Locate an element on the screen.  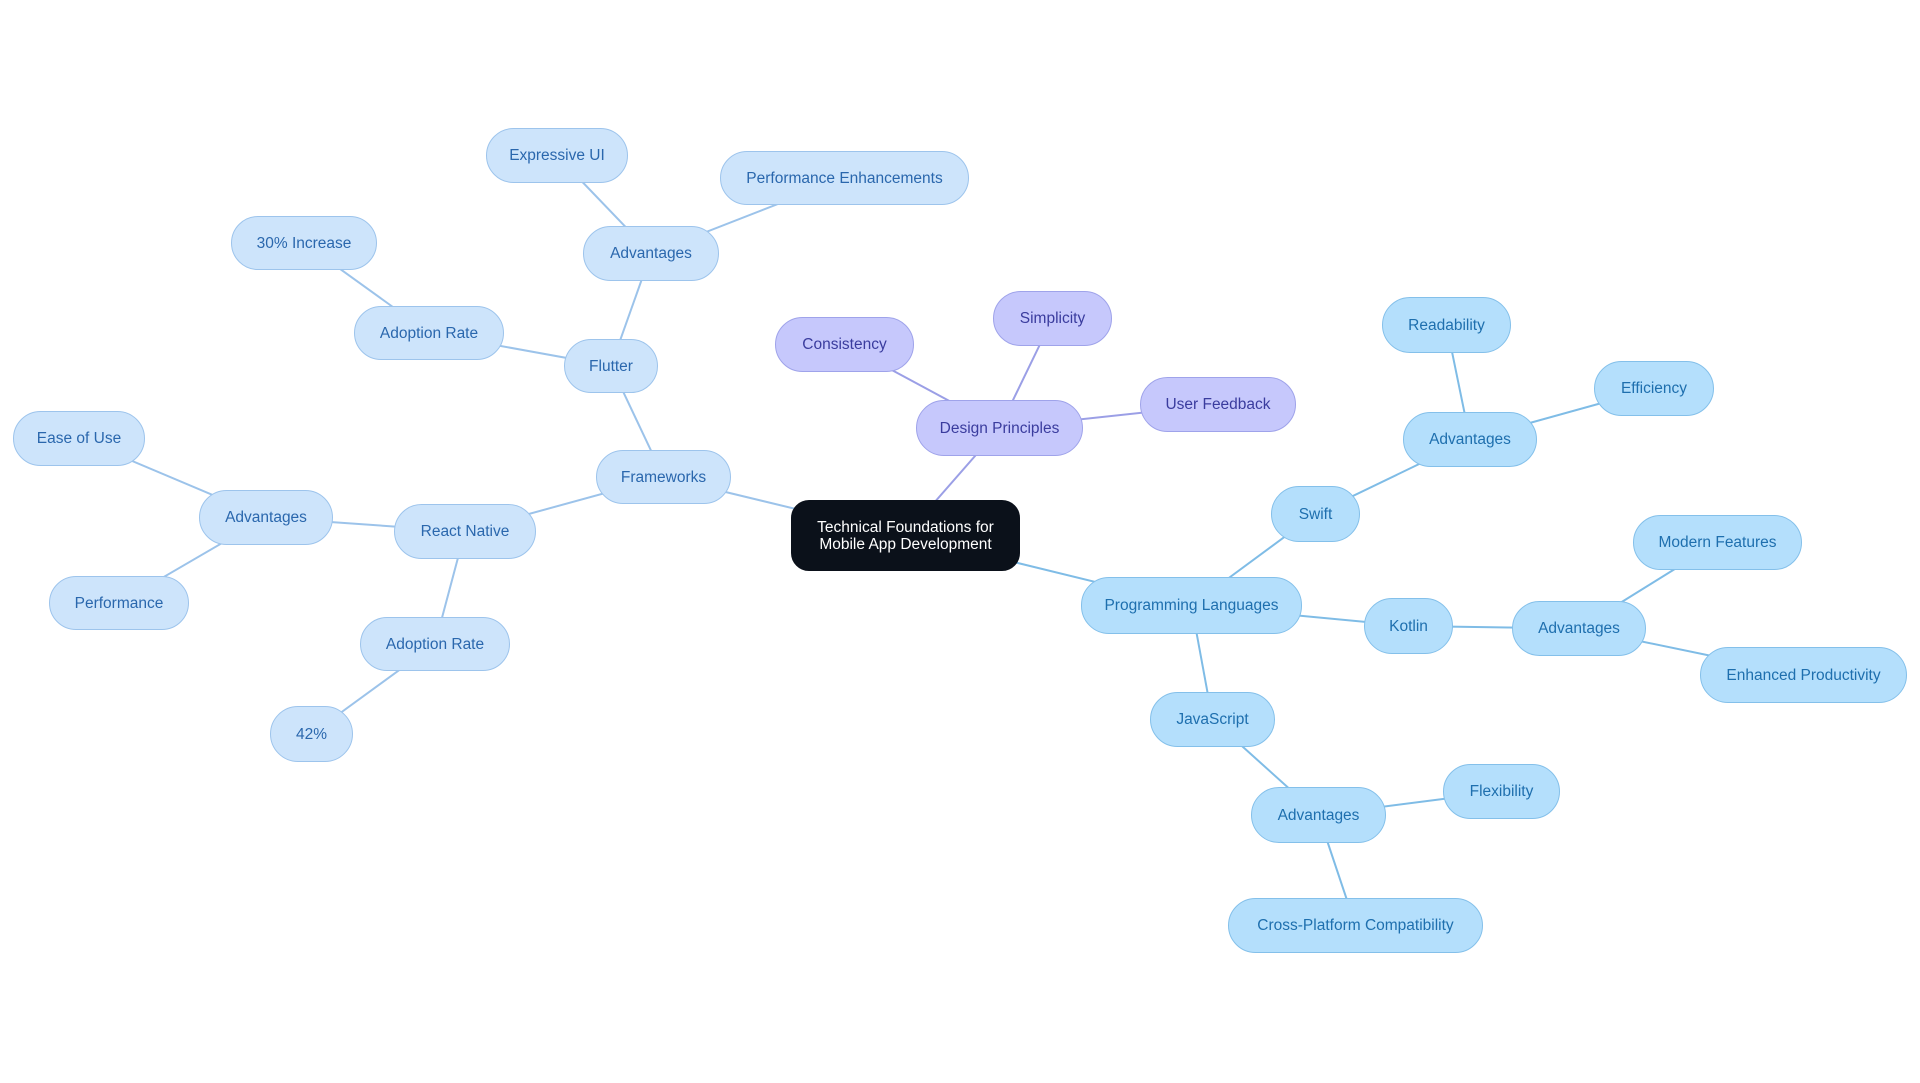
node-languages: Programming Languages is located at coordinates (1191, 605).